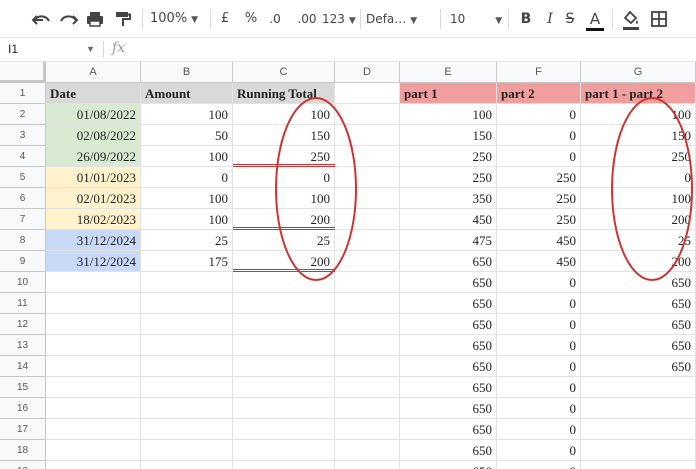 Image resolution: width=696 pixels, height=469 pixels. I want to click on column-header-c: C, so click(284, 72).